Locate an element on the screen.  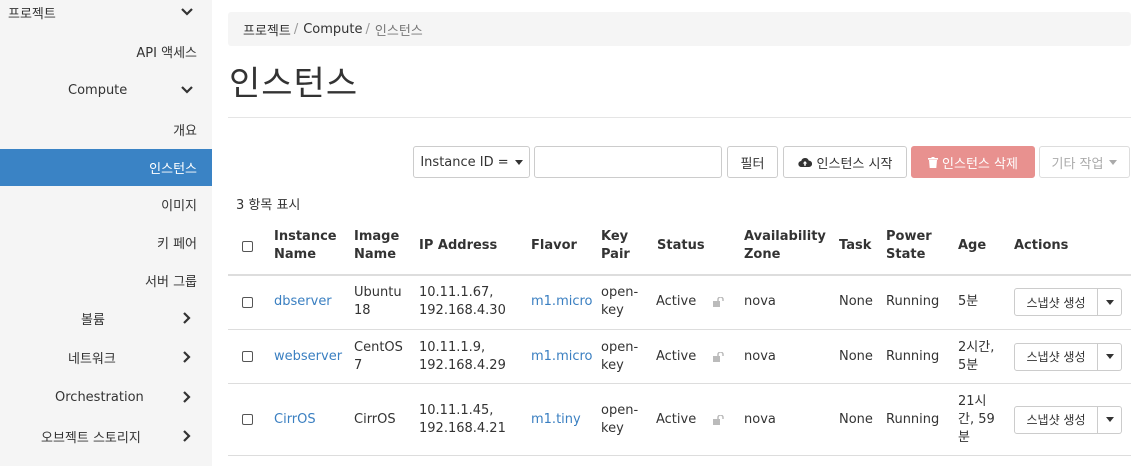
sidebar-item-project: 프로젝트 is located at coordinates (106, 15).